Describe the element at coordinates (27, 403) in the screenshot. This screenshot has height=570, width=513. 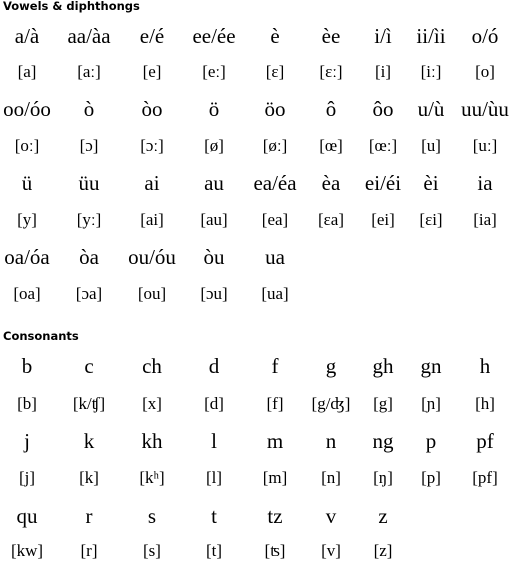
I see `ipa-cell: [b]` at that location.